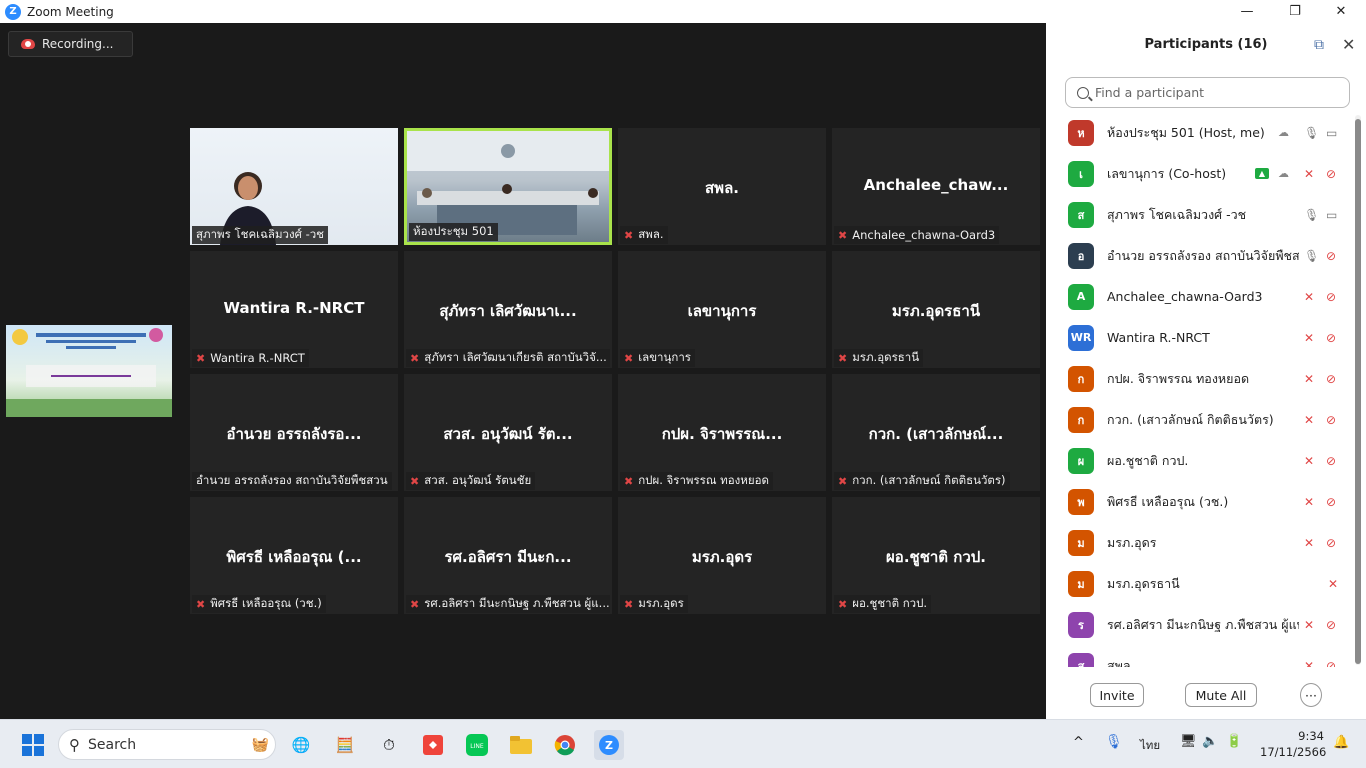 This screenshot has height=768, width=1366. What do you see at coordinates (722, 555) in the screenshot?
I see `video-tile: มรภ.อุดร ✖ มรภ.อุดร` at bounding box center [722, 555].